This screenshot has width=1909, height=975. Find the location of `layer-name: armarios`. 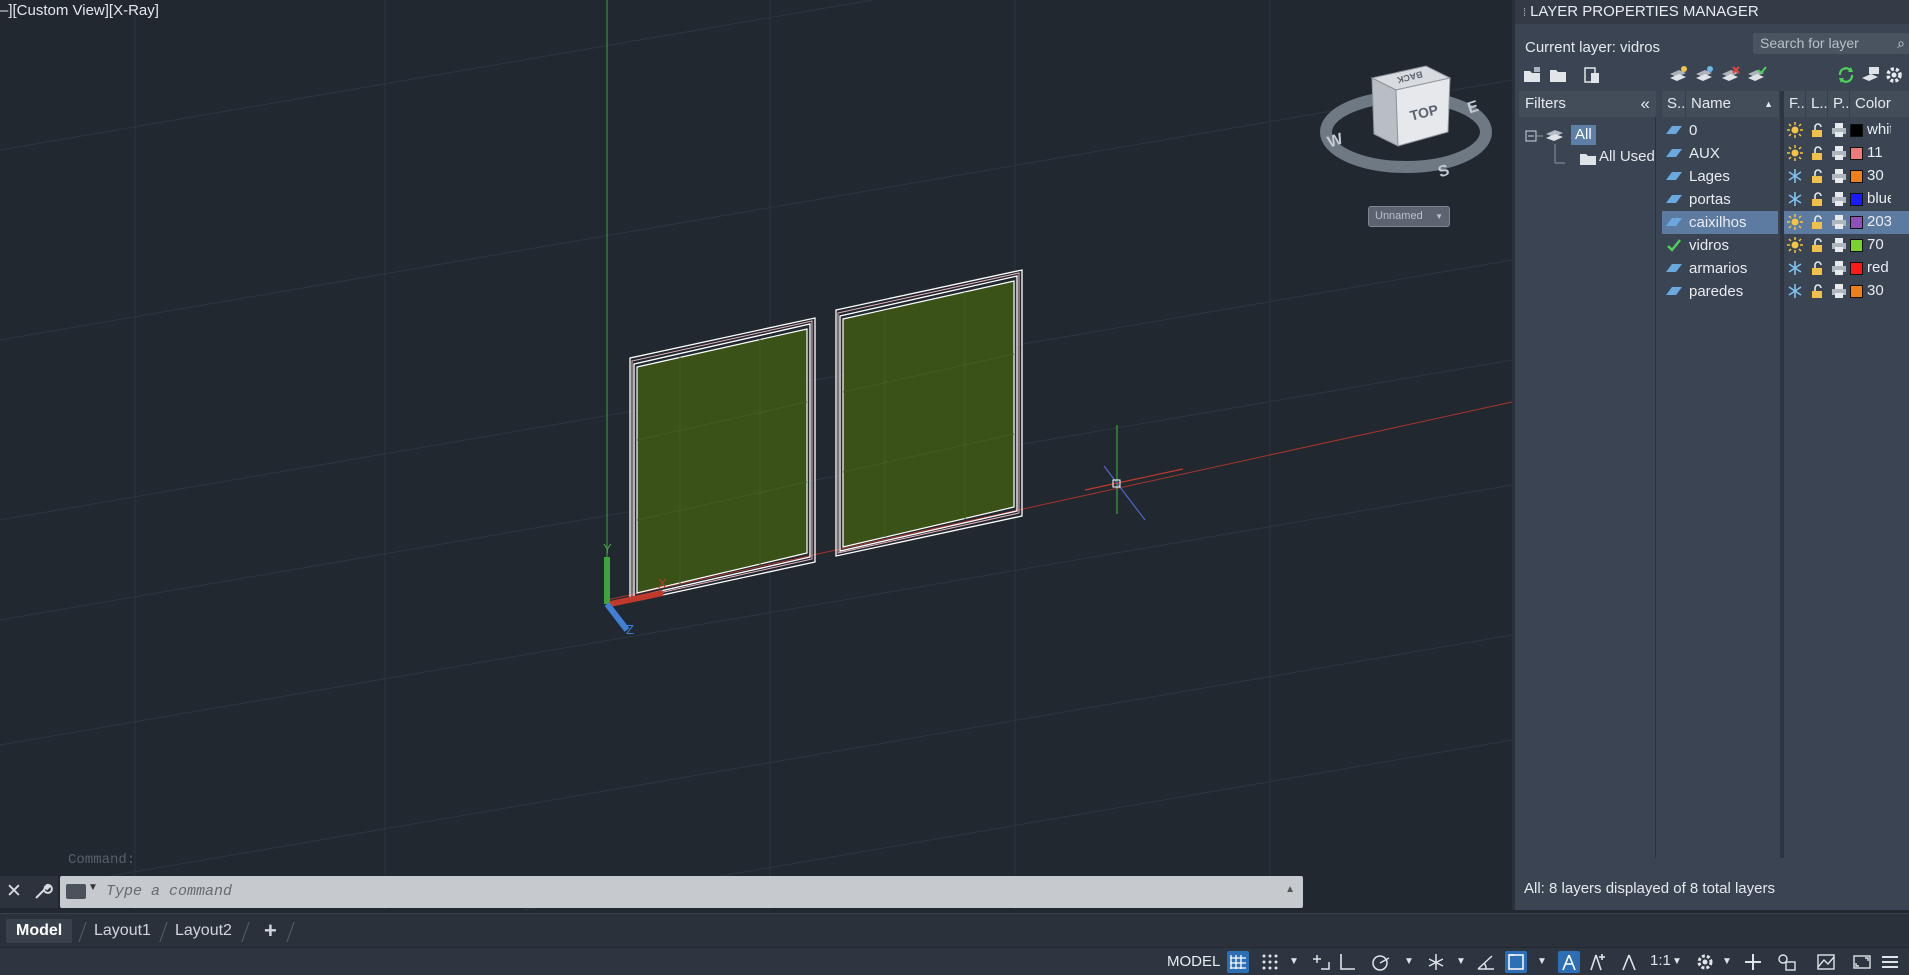

layer-name: armarios is located at coordinates (1732, 268).